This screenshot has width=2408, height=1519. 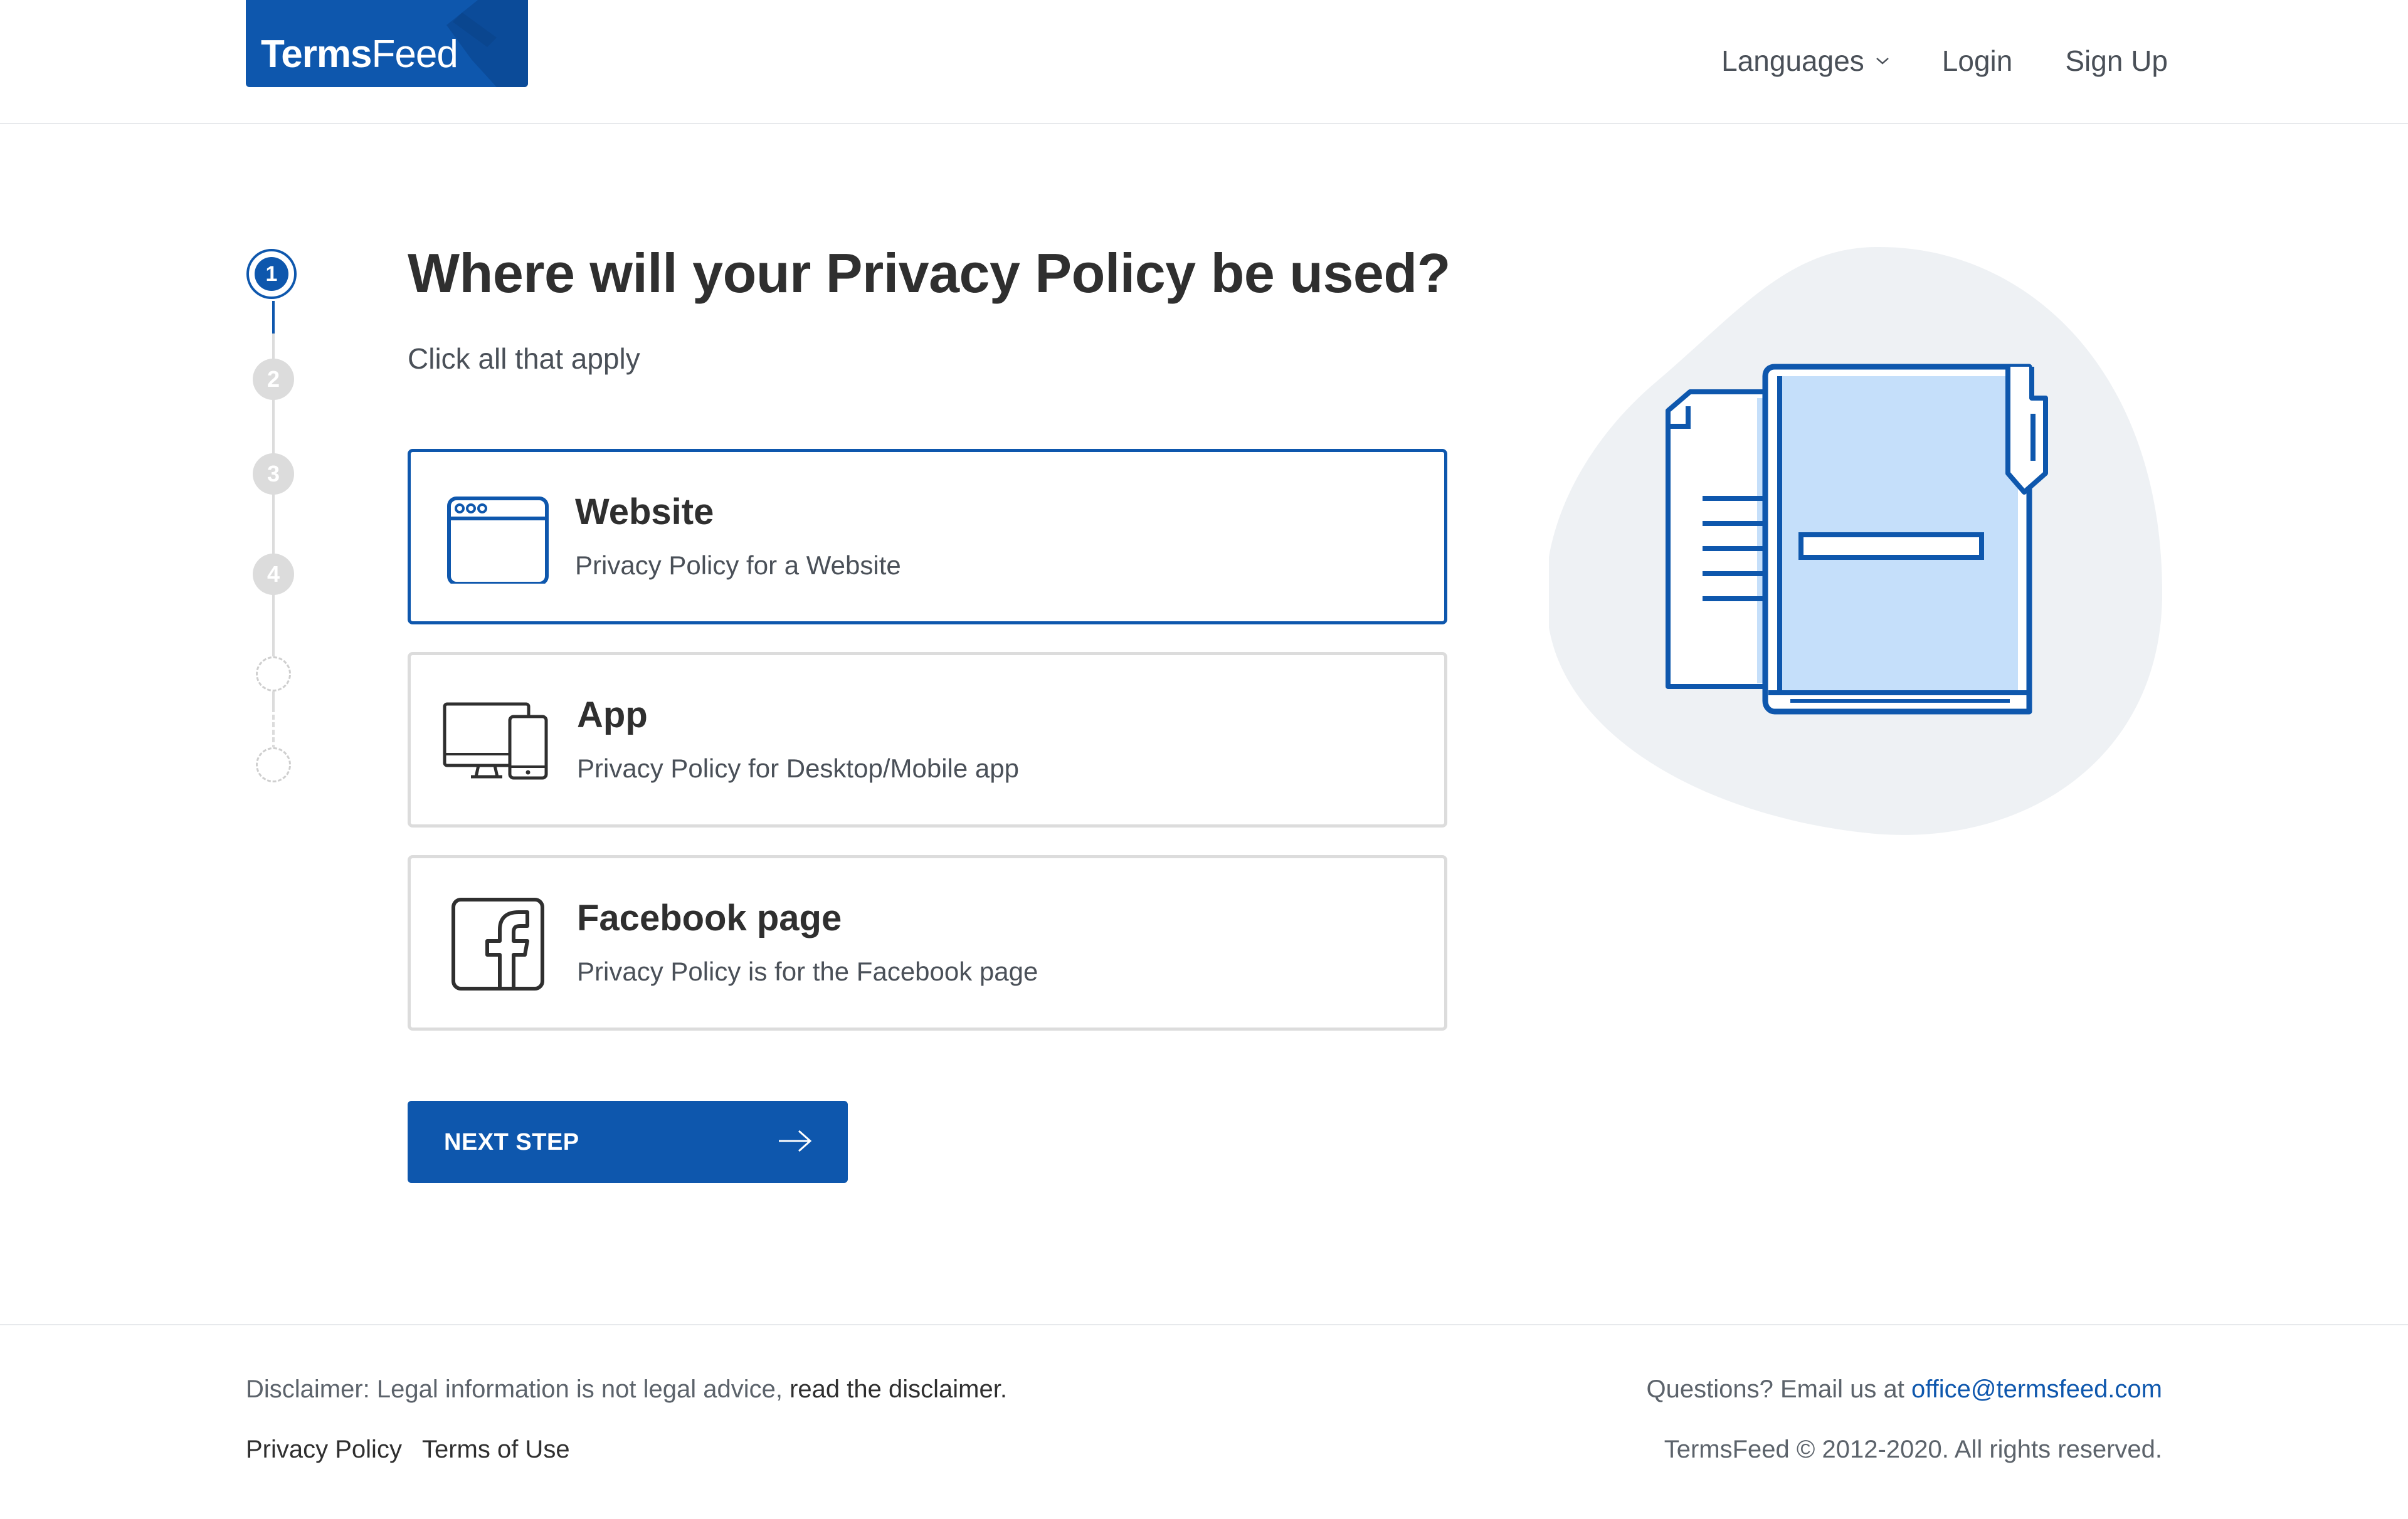 I want to click on footer-links: Privacy Policy Terms of Use, so click(x=418, y=1450).